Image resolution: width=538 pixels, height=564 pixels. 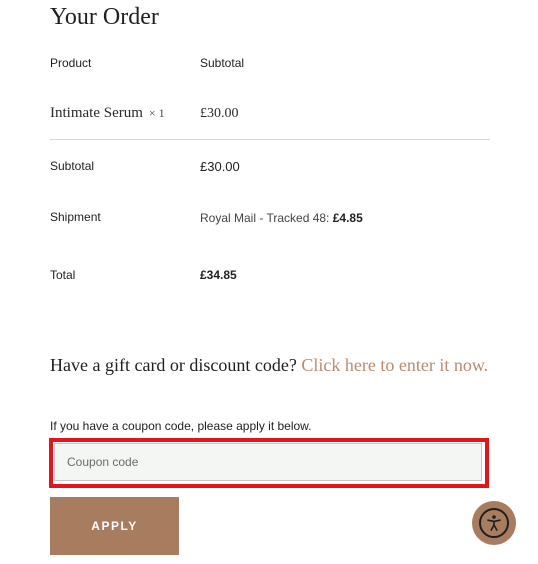 I want to click on header-product: Product, so click(x=71, y=63).